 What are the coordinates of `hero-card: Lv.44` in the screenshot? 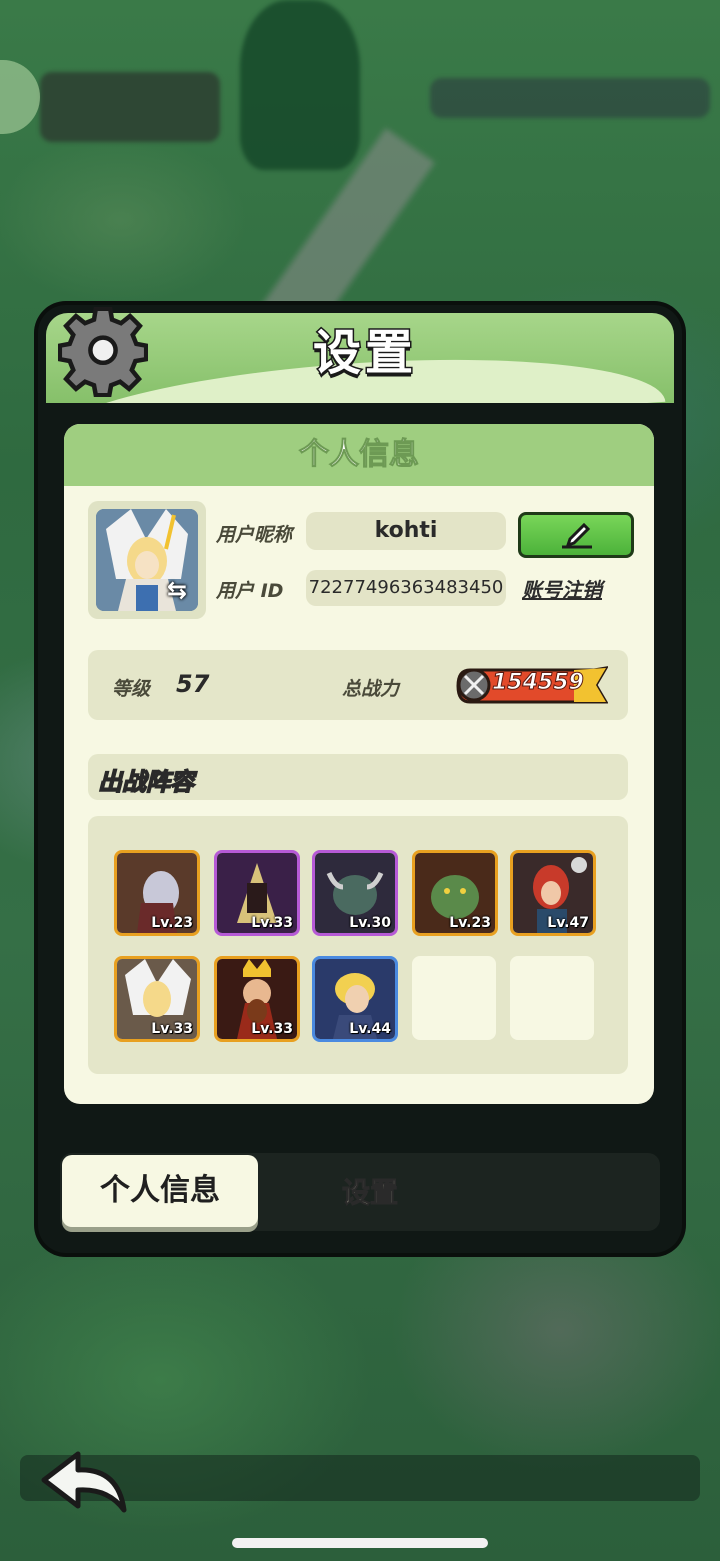 It's located at (355, 999).